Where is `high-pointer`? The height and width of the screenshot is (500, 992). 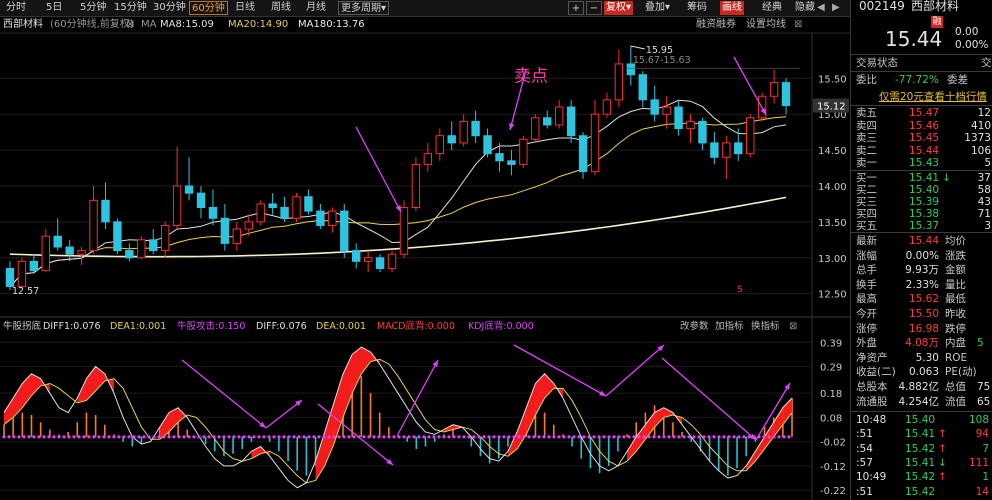 high-pointer is located at coordinates (637, 47).